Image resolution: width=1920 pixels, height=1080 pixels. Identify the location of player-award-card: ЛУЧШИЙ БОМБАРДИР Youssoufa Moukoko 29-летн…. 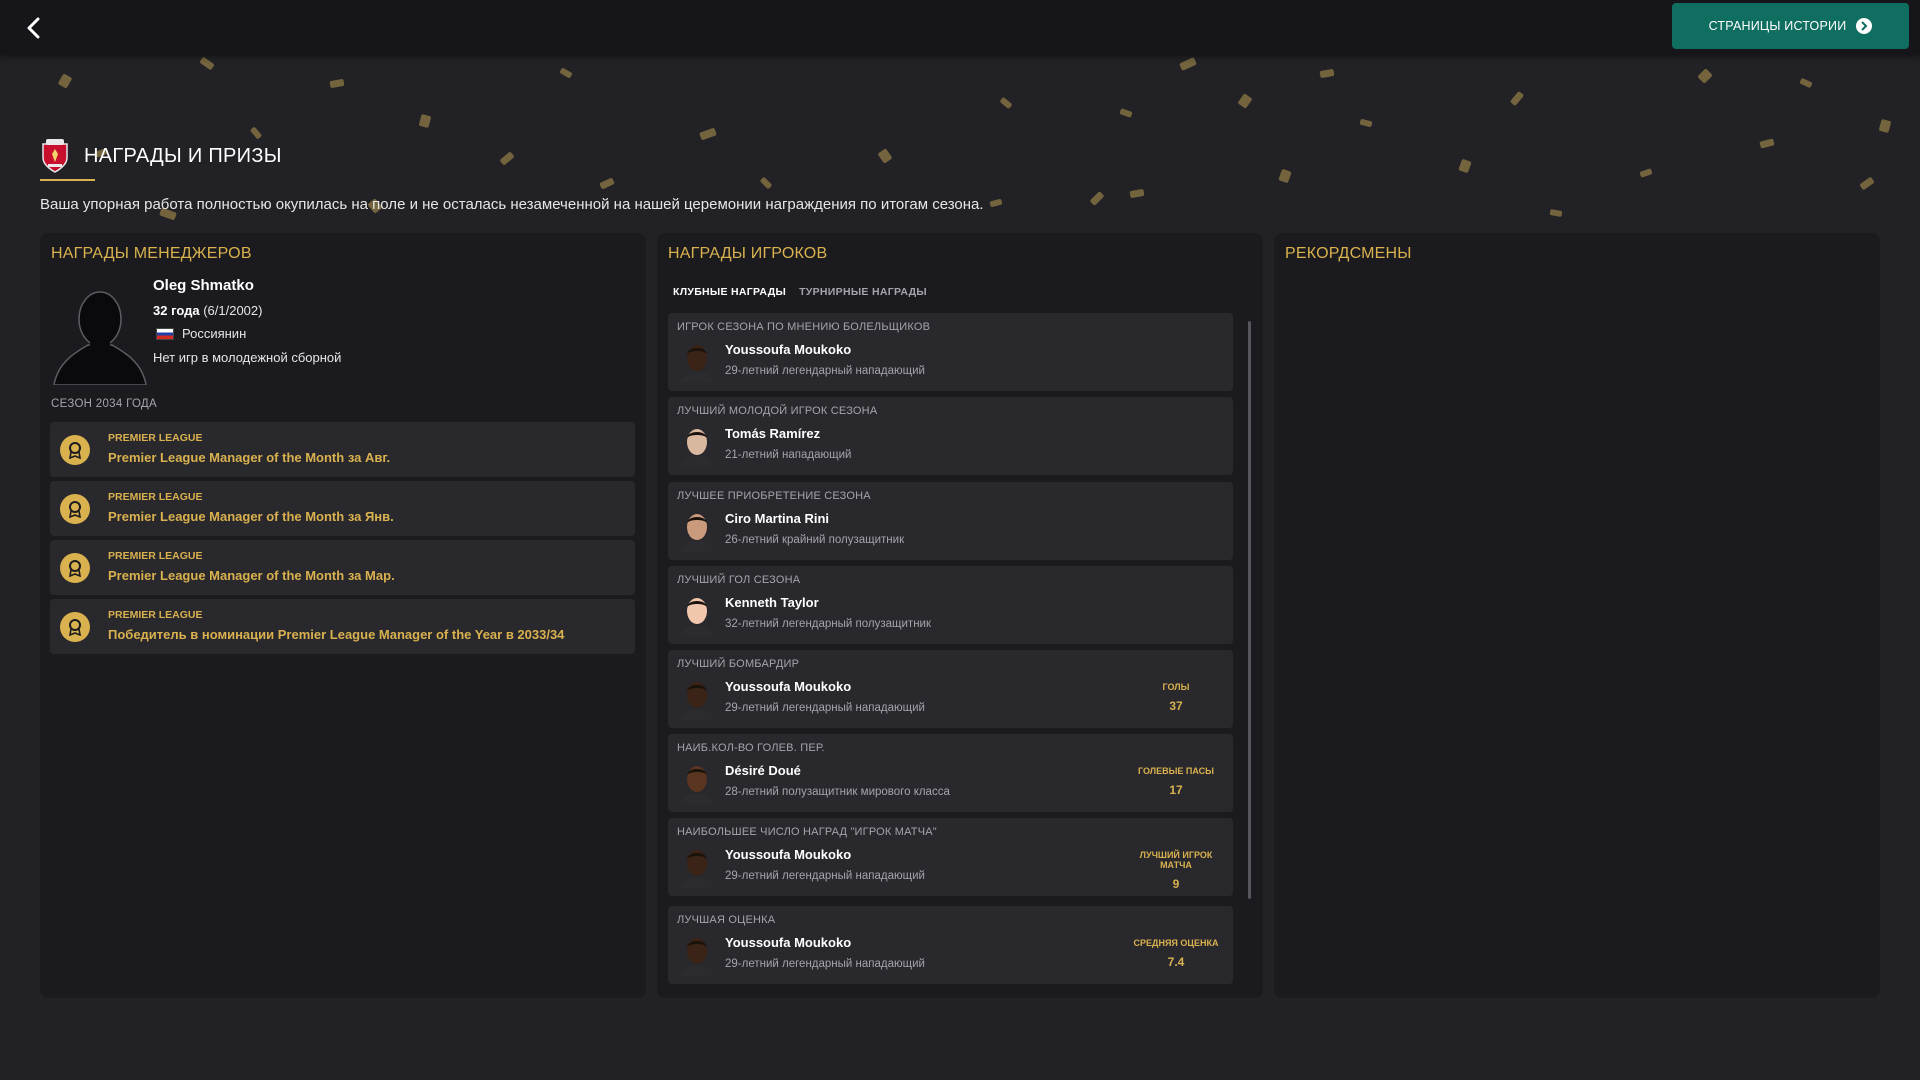
(950, 689).